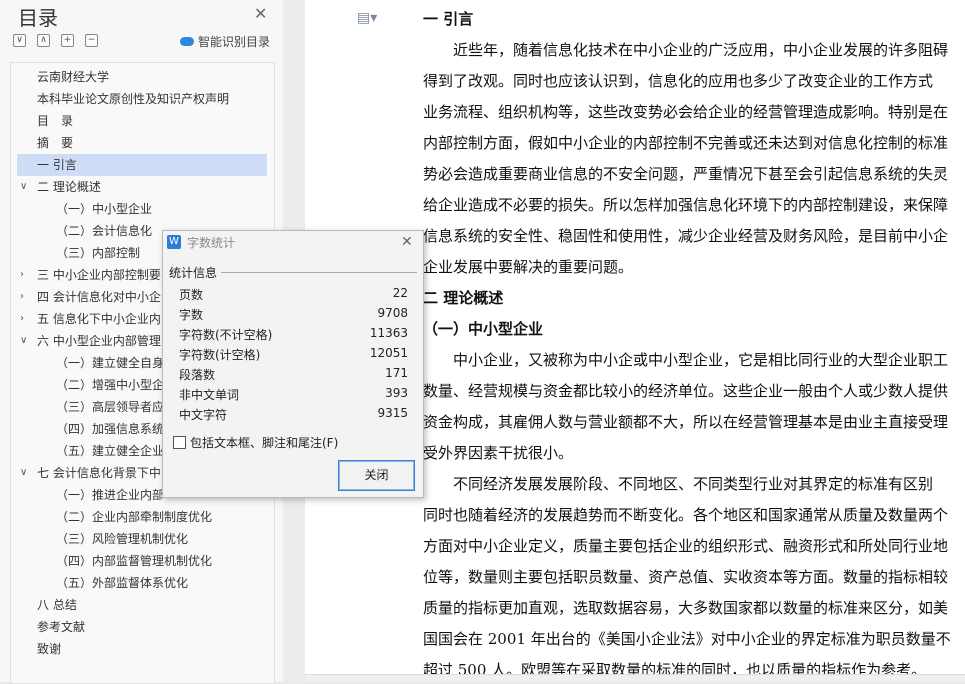 The height and width of the screenshot is (684, 965). What do you see at coordinates (99, 297) in the screenshot?
I see `toc-item-label: 四 会计信息化对中小企` at bounding box center [99, 297].